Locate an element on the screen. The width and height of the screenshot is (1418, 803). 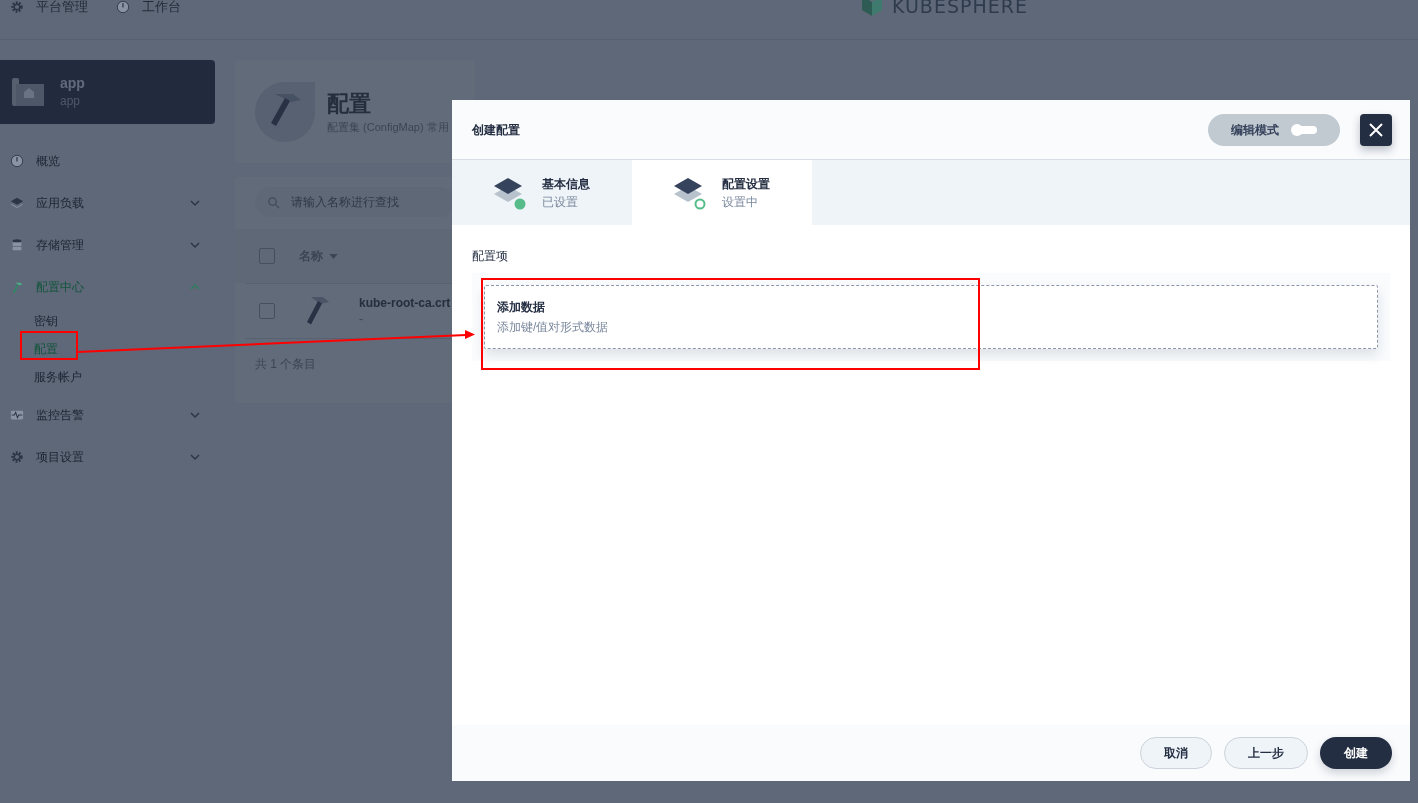
sidebar-item: 配置中心 is located at coordinates (107, 287).